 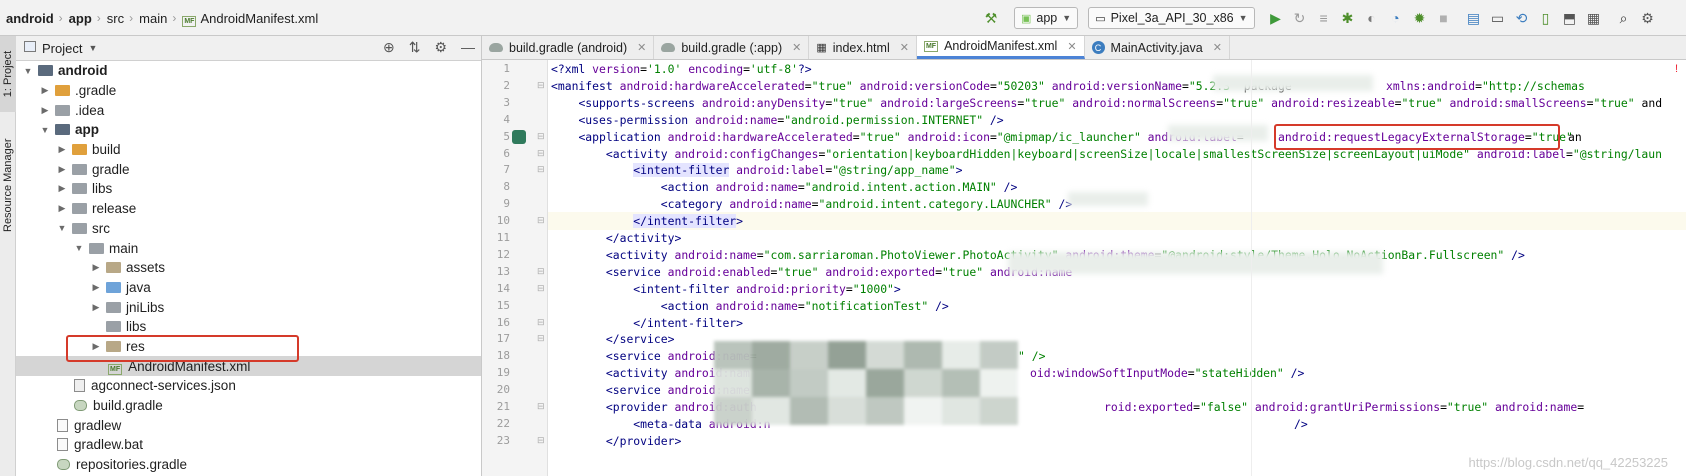 What do you see at coordinates (1474, 18) in the screenshot?
I see `project-structure-icon: ▤` at bounding box center [1474, 18].